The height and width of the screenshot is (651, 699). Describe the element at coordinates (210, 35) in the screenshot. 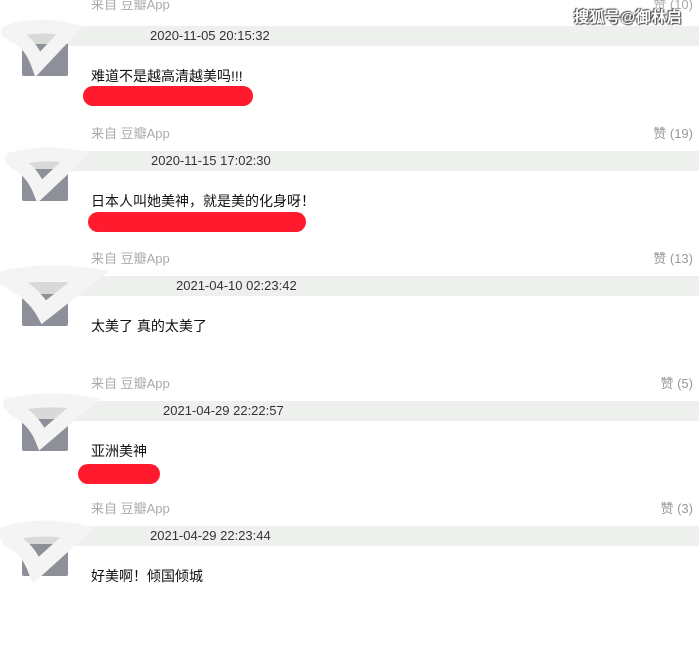

I see `comment-timestamp: 2020-11-05 20:15:32` at that location.